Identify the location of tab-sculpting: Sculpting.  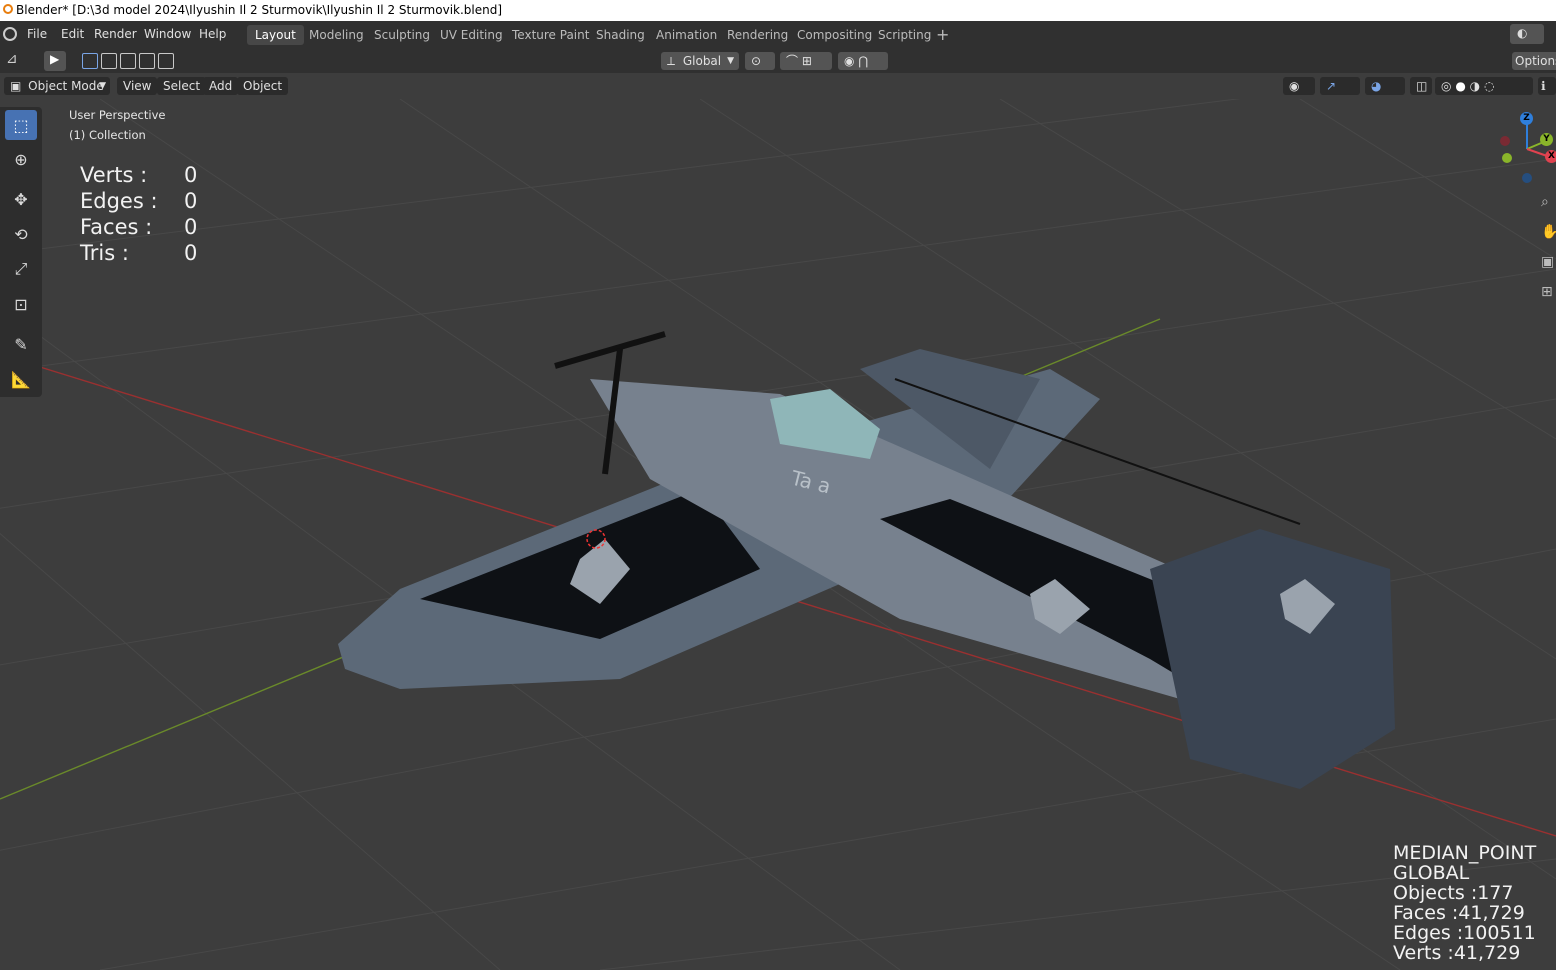
(402, 35).